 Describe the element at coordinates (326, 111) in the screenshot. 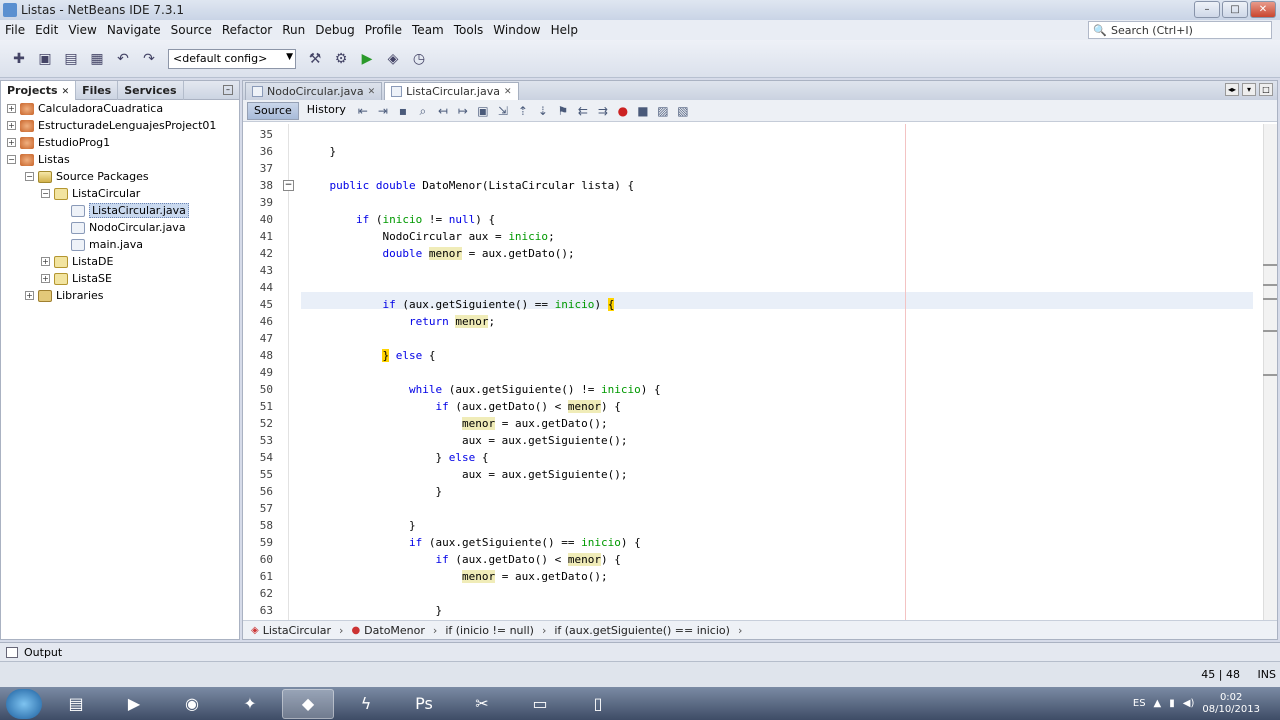

I see `history-button: History` at that location.